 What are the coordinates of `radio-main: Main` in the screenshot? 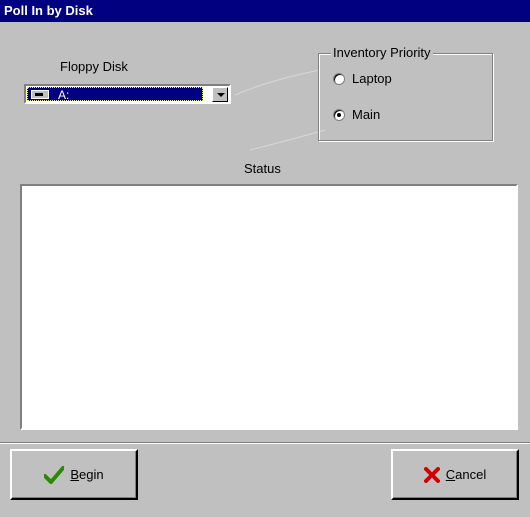 It's located at (356, 114).